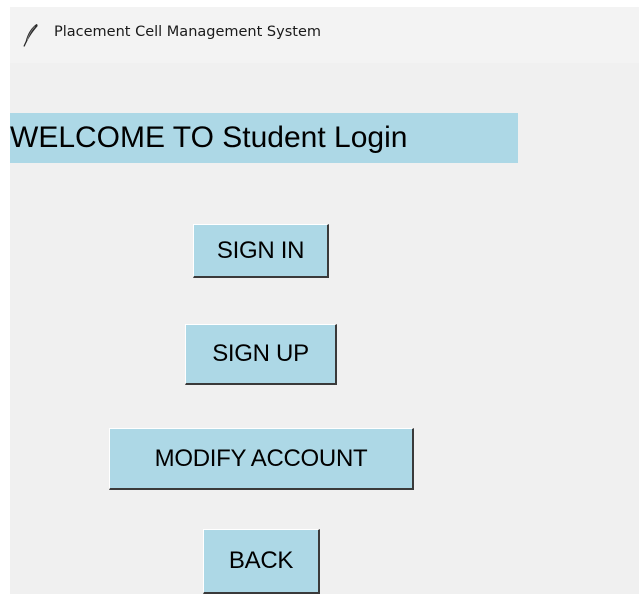  What do you see at coordinates (187, 32) in the screenshot?
I see `window-title: Placement Cell Management System` at bounding box center [187, 32].